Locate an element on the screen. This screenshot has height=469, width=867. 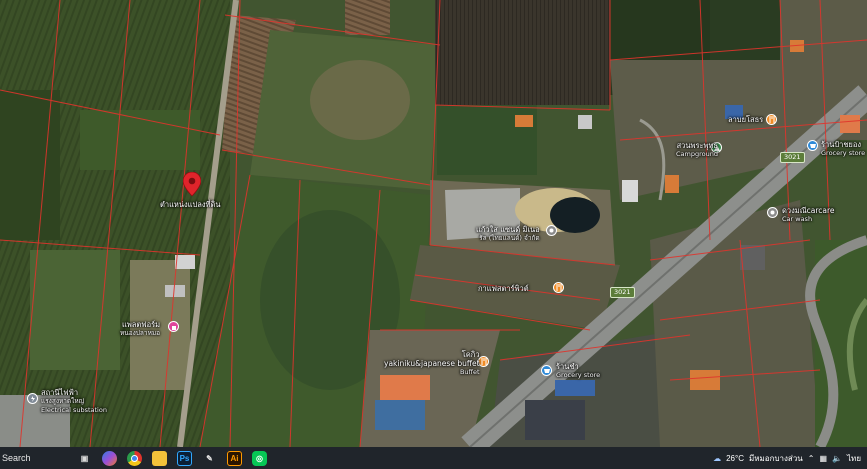
pin-gray-icon is located at coordinates (551, 230).